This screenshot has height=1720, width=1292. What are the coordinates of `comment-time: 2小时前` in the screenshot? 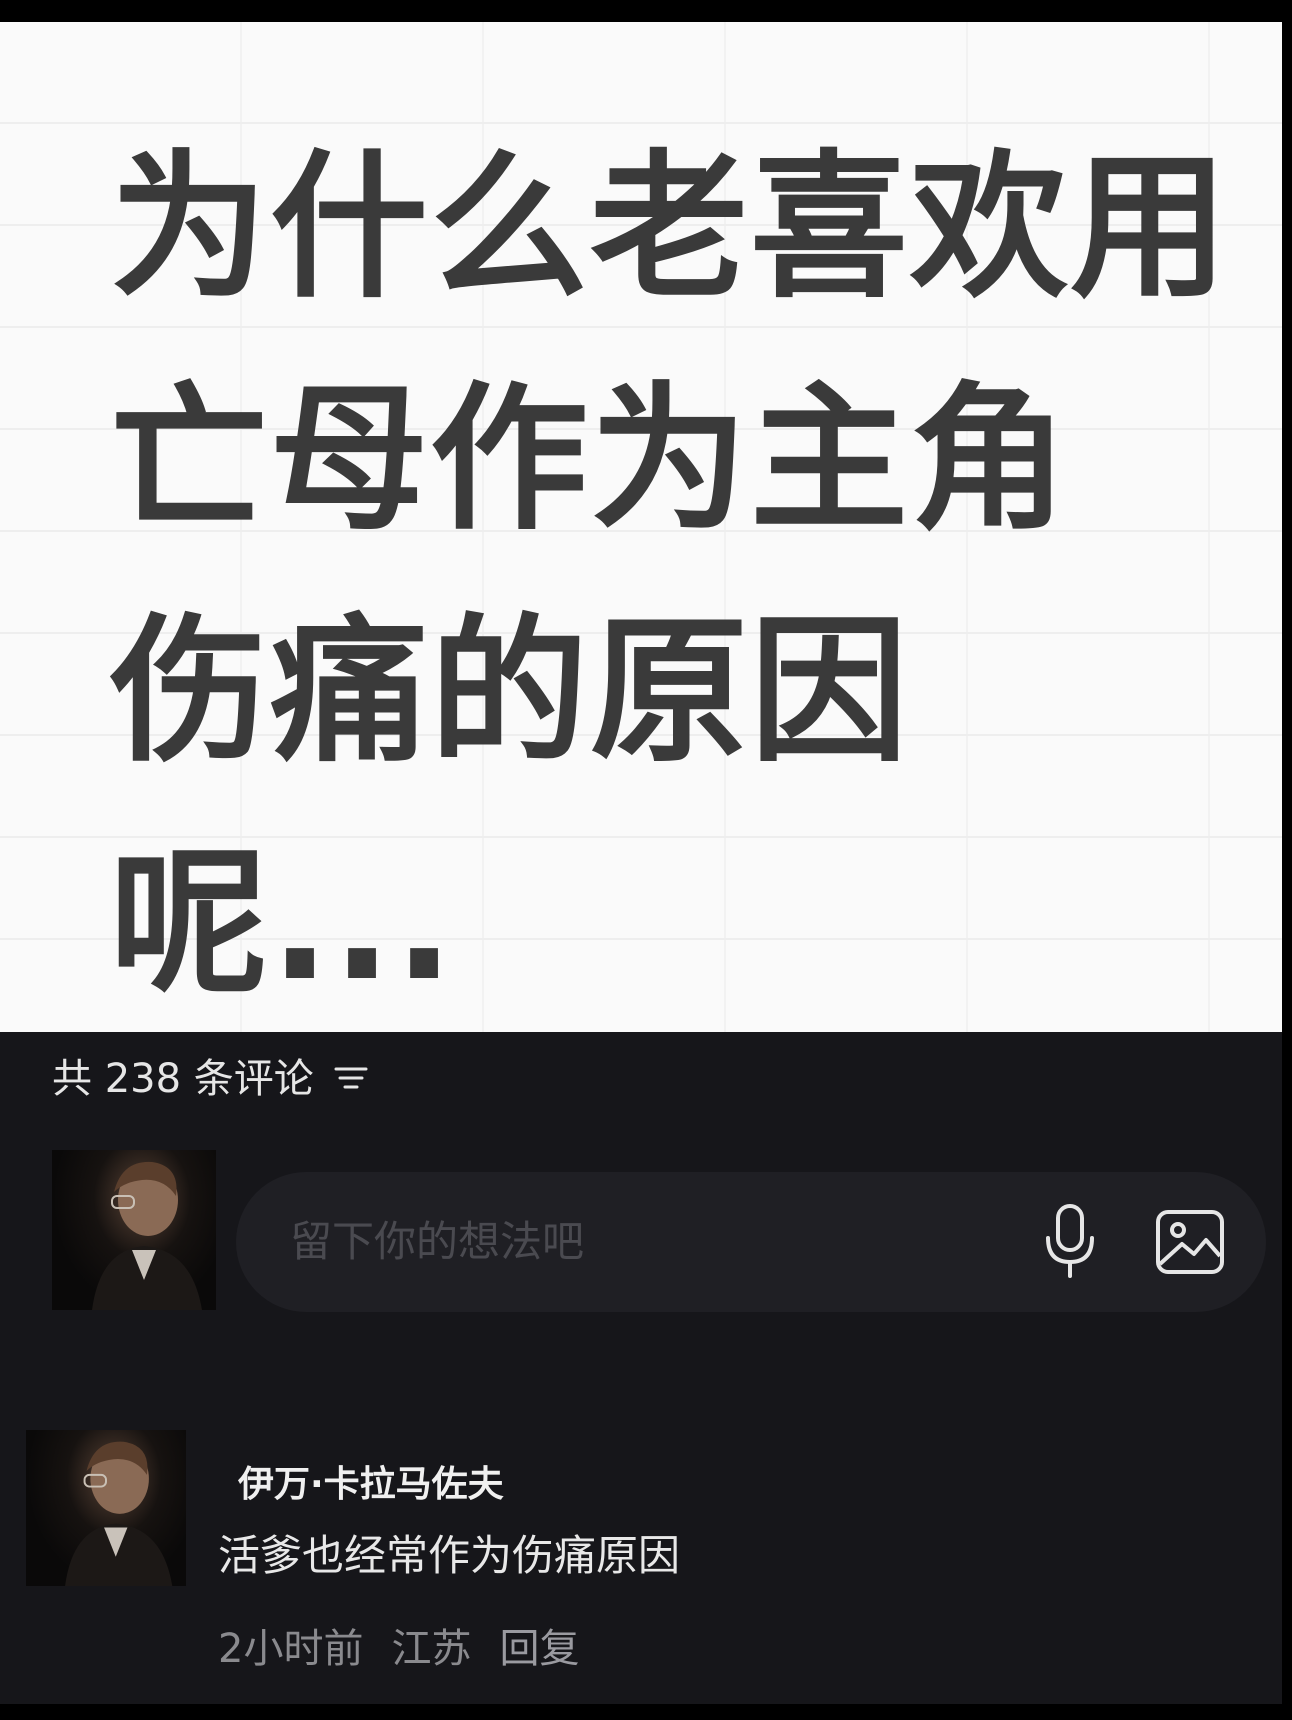 It's located at (291, 1649).